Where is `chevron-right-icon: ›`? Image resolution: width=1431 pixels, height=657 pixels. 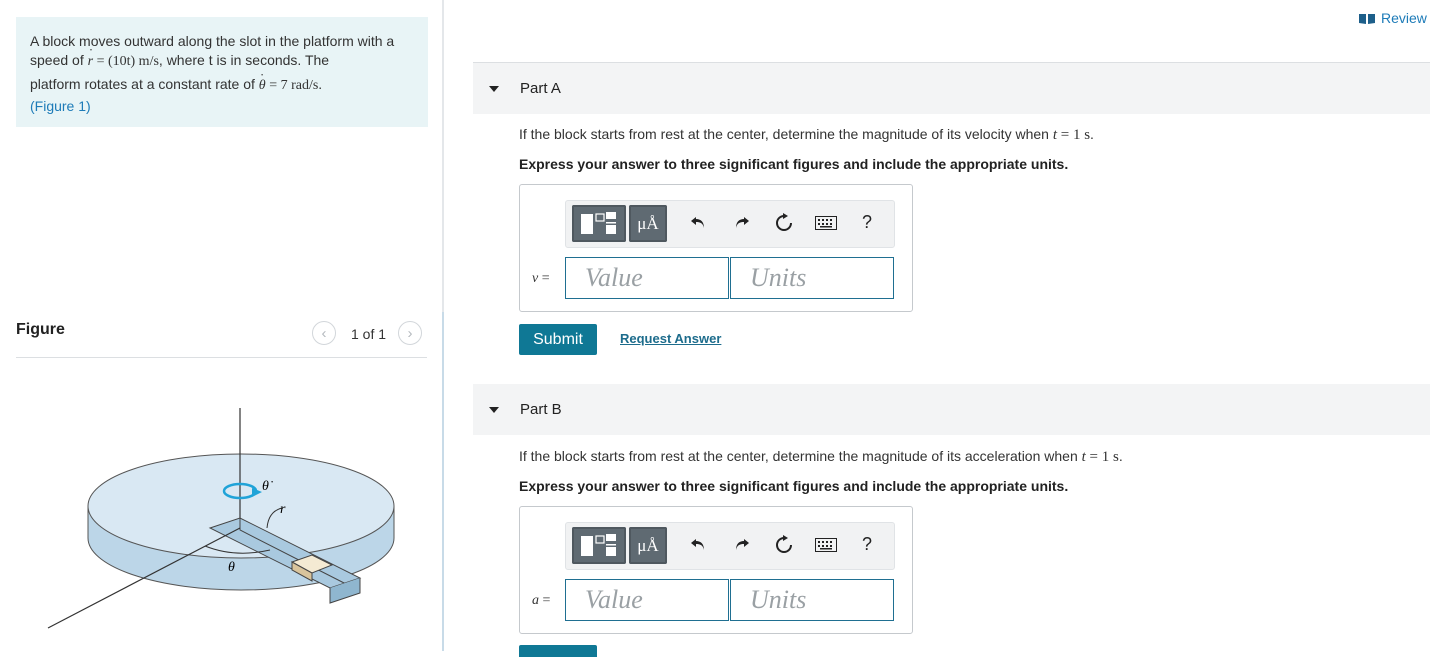 chevron-right-icon: › is located at coordinates (410, 333).